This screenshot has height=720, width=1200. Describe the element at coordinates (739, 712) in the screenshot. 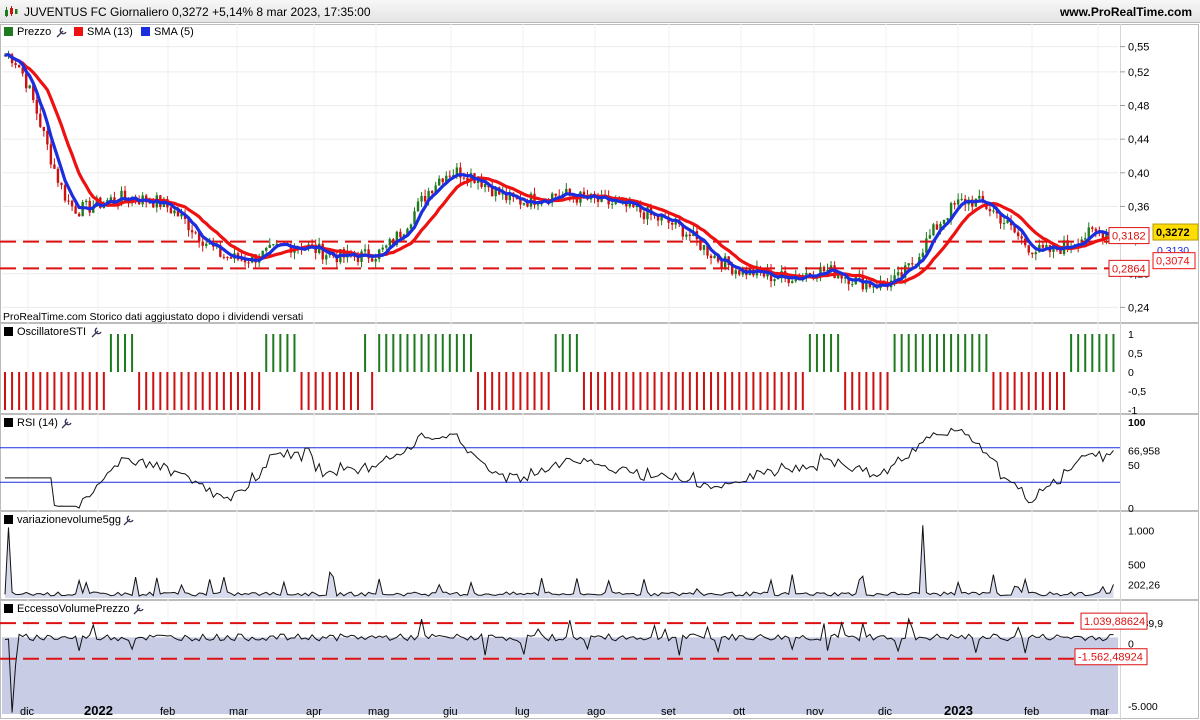

I see `x-axis-label: ott` at that location.